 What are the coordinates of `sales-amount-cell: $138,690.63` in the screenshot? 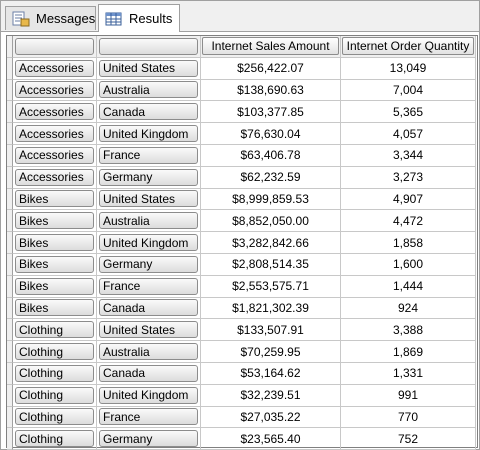 It's located at (271, 90).